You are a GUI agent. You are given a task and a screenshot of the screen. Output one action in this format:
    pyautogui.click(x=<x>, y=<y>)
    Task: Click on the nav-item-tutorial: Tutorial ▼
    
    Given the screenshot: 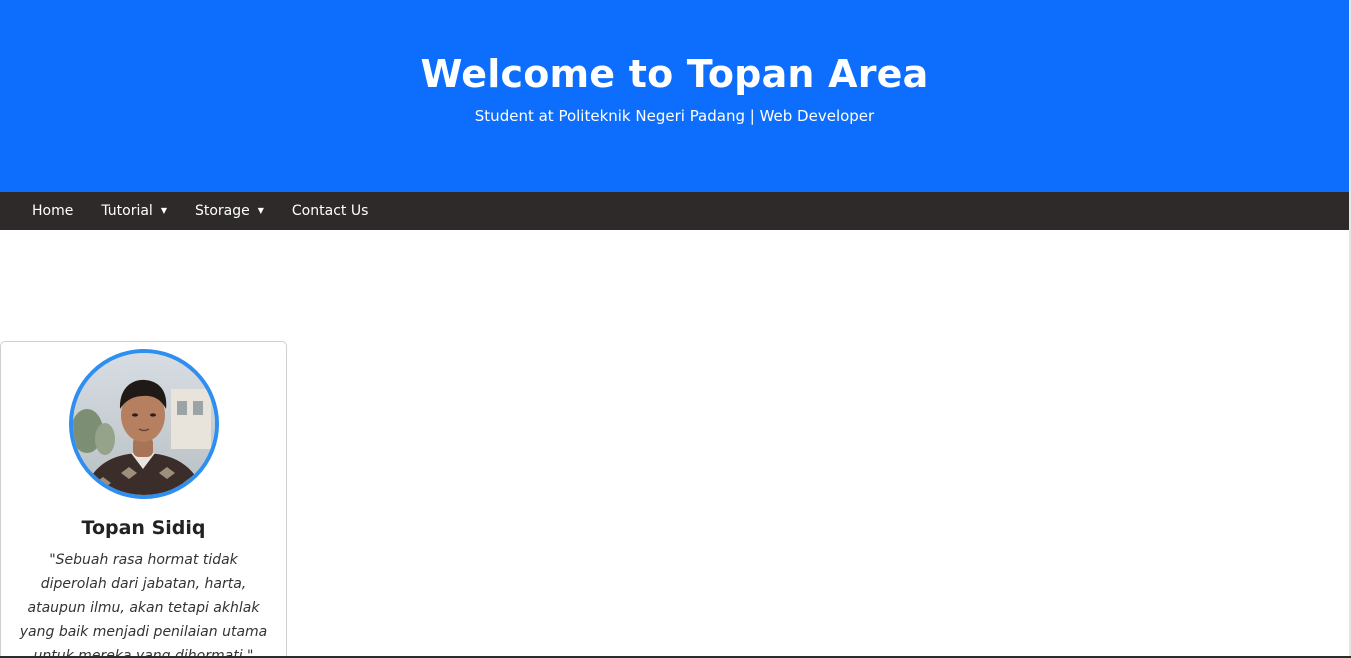 What is the action you would take?
    pyautogui.click(x=134, y=211)
    